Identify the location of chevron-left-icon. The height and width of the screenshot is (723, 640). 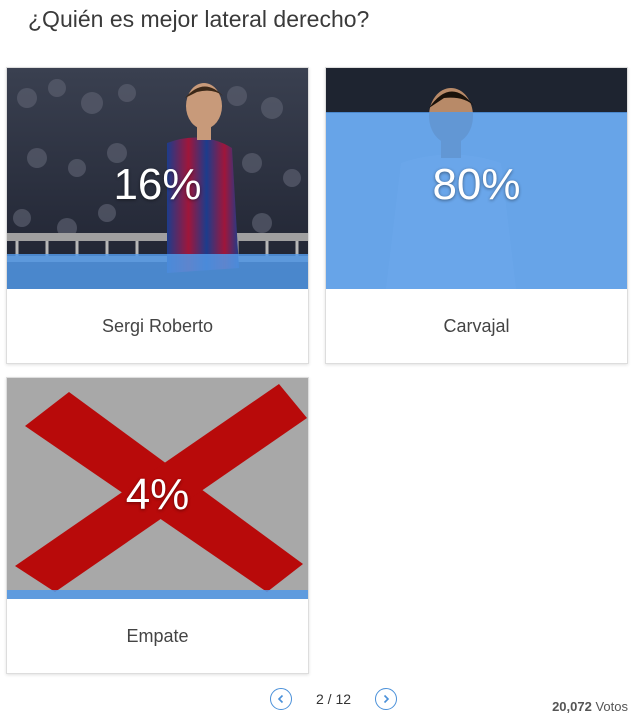
(280, 699).